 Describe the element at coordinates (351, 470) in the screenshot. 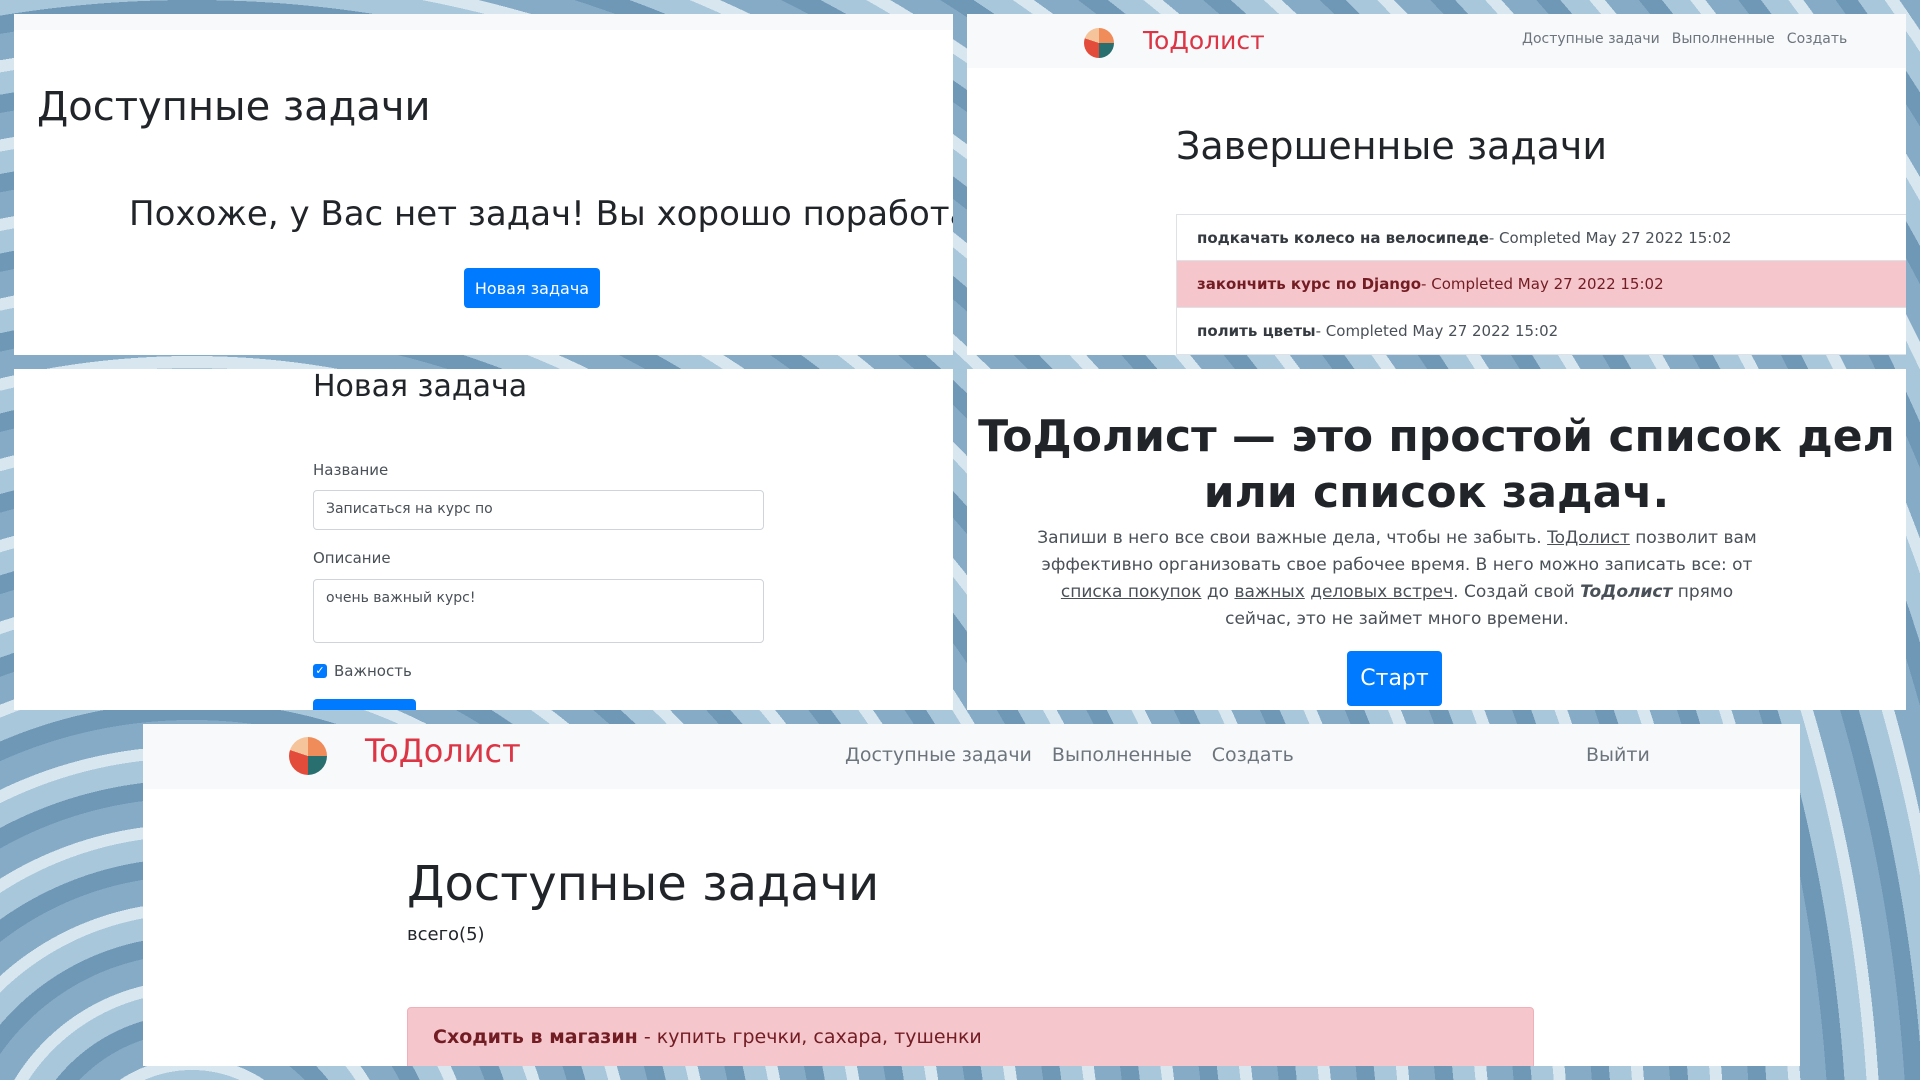

I see `name-label: Название` at that location.